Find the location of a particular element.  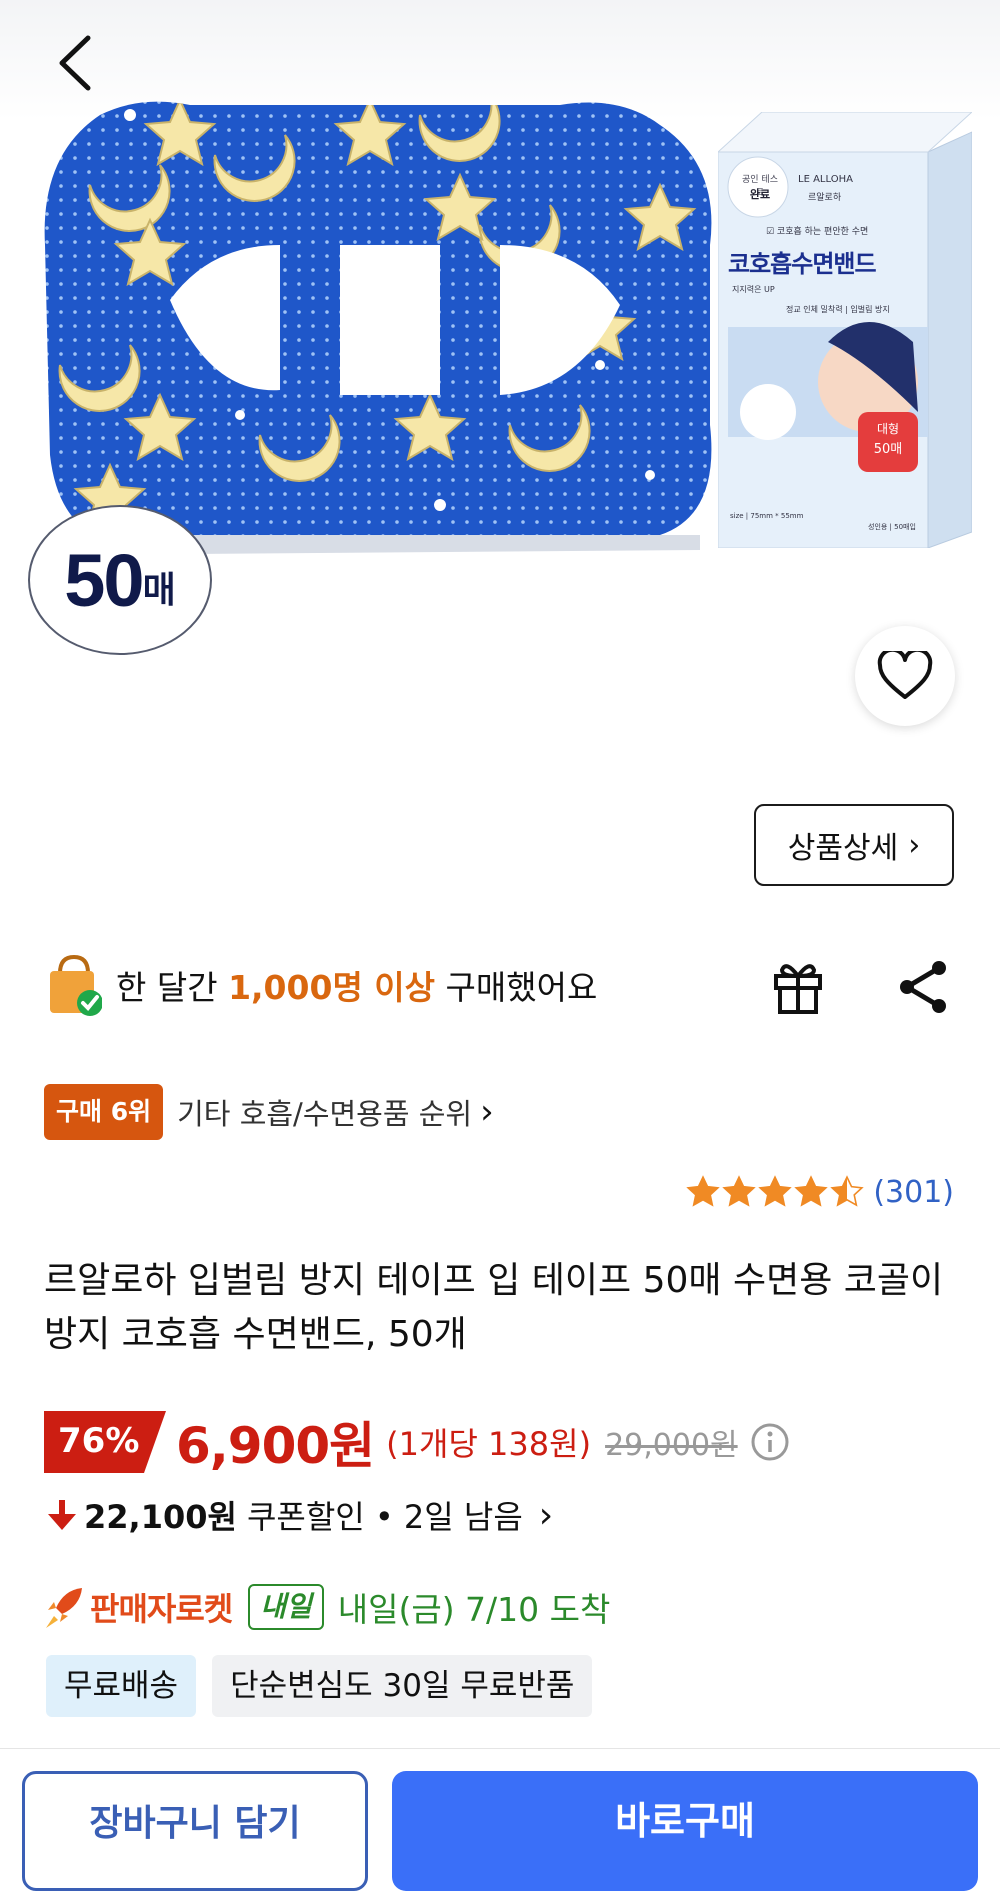

discount-percent: 76% is located at coordinates (99, 1441).